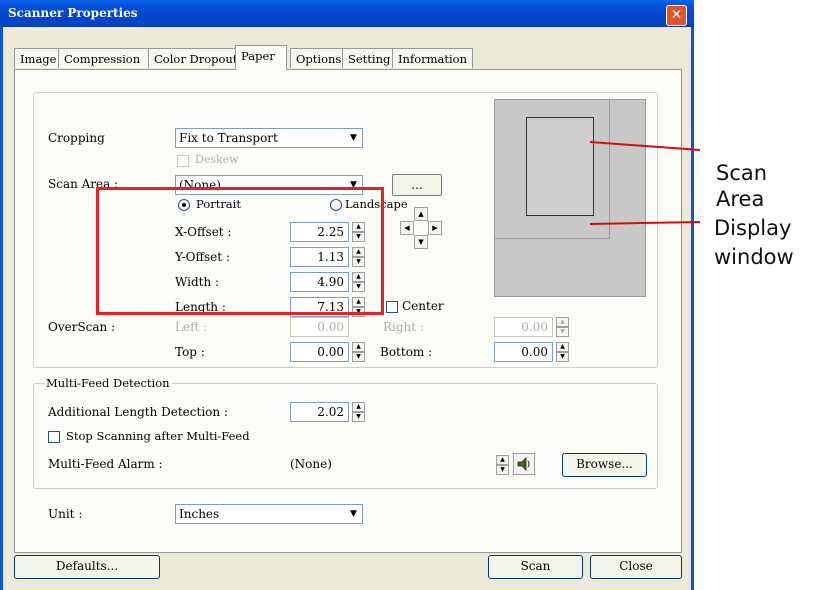 The width and height of the screenshot is (832, 590). I want to click on tab-information: Information, so click(432, 58).